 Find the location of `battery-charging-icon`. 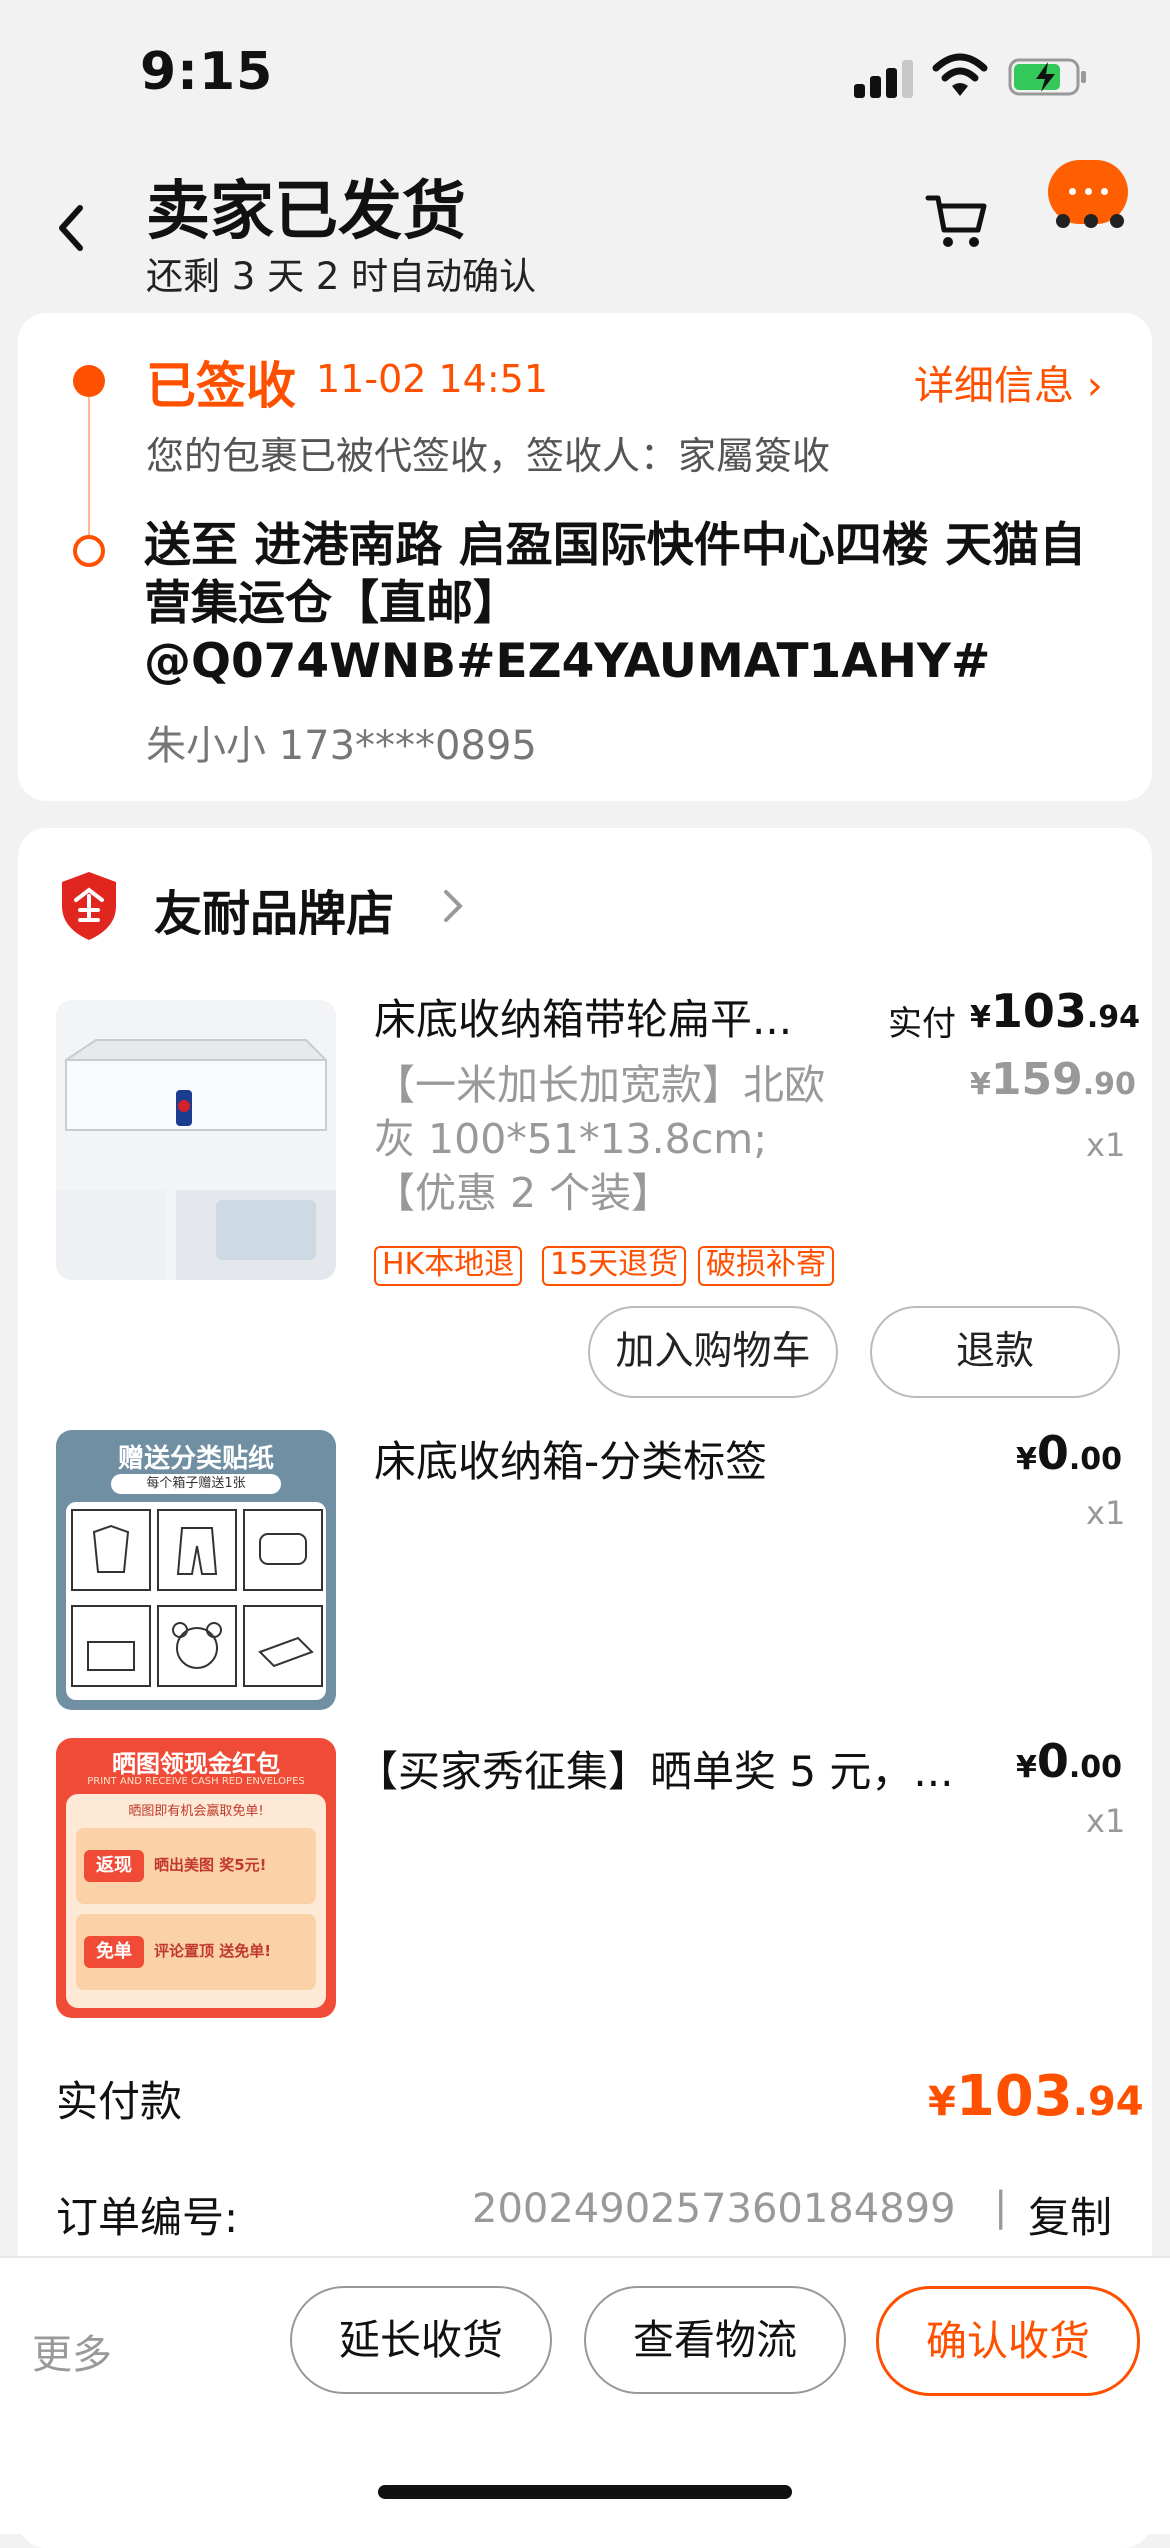

battery-charging-icon is located at coordinates (1047, 77).